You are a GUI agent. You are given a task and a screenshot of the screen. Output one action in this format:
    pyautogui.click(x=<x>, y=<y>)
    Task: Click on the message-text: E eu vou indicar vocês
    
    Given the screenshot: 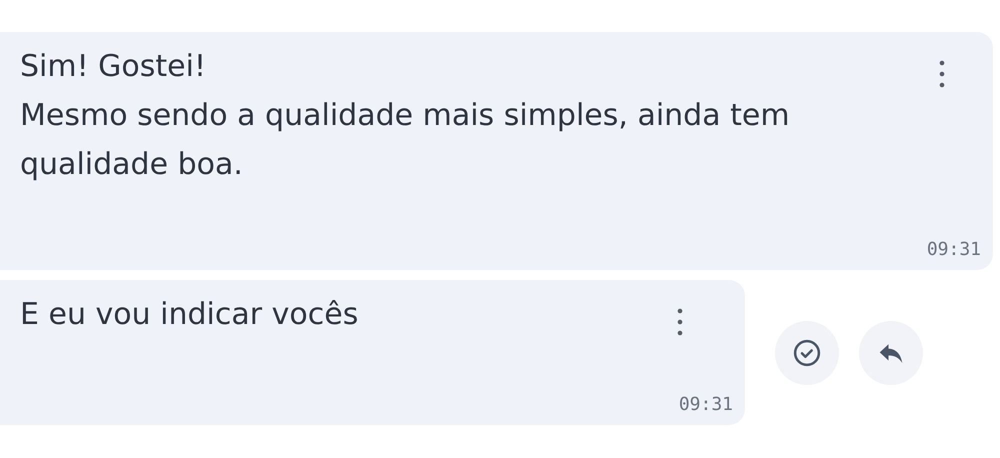 What is the action you would take?
    pyautogui.click(x=189, y=315)
    